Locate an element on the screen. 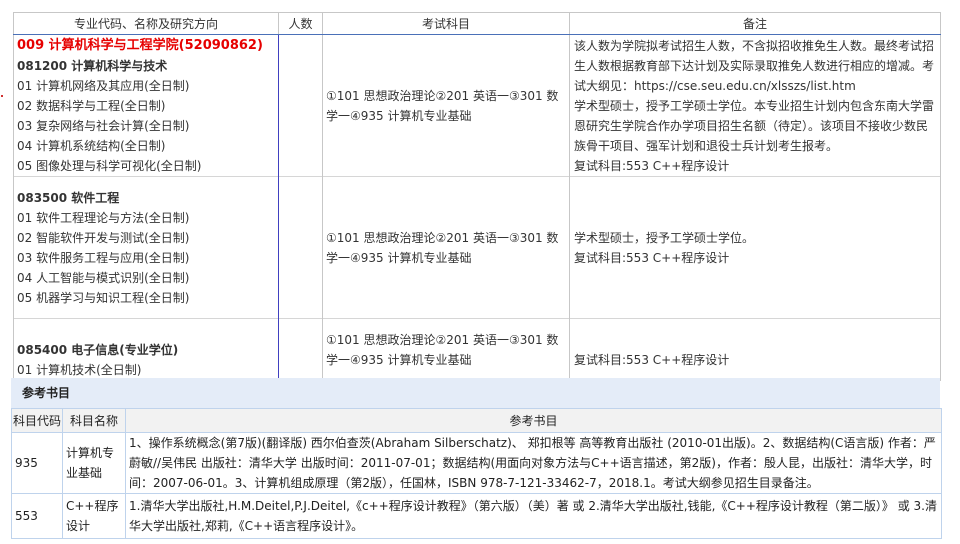  direction-item: 01 计算机技术(全日制) is located at coordinates (79, 370).